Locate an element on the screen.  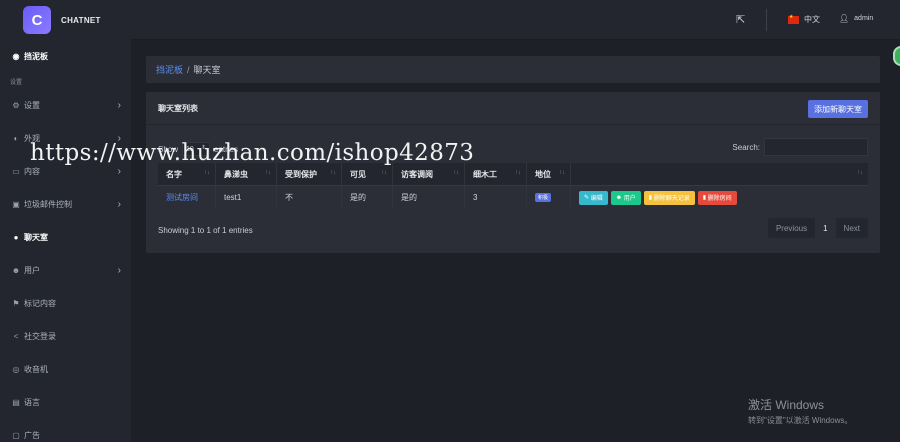
pagination: Previous 1 Next is located at coordinates (817, 228).